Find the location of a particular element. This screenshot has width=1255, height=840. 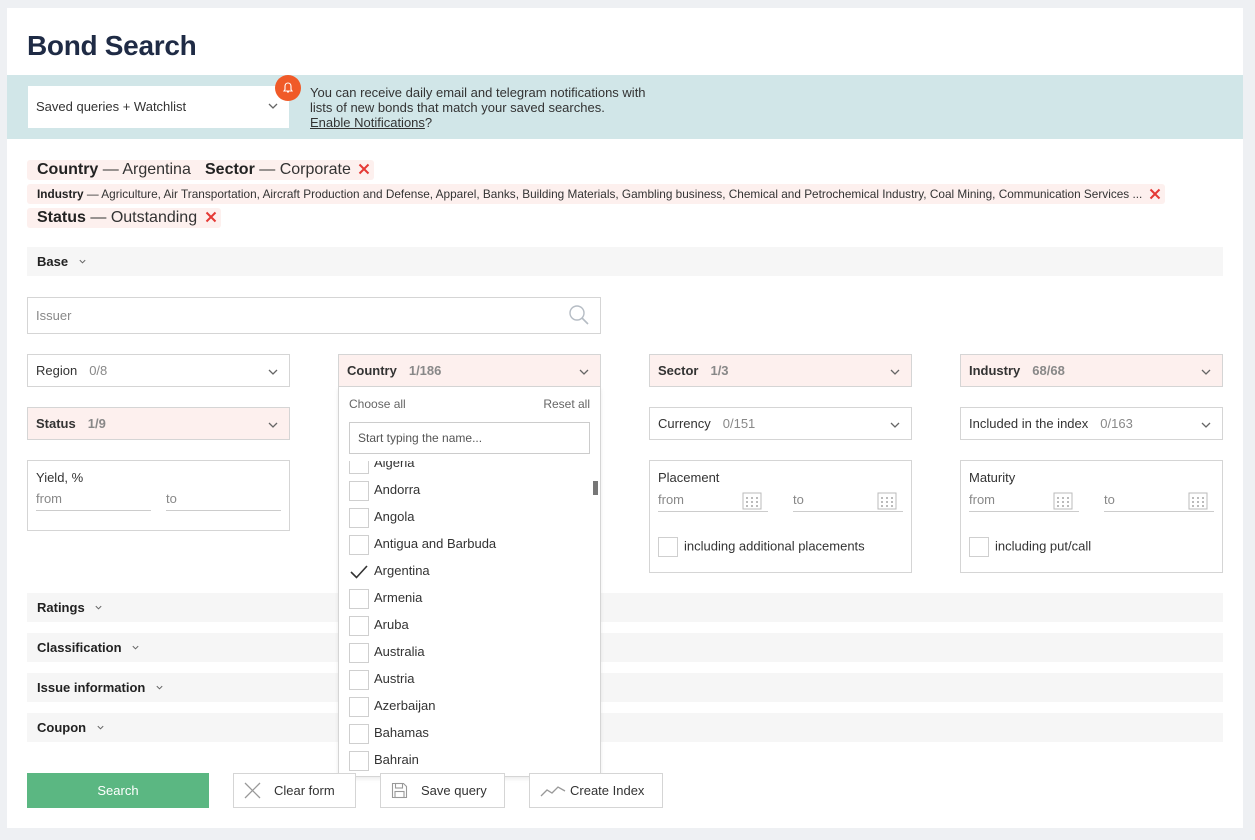

region-label: Region is located at coordinates (57, 370).